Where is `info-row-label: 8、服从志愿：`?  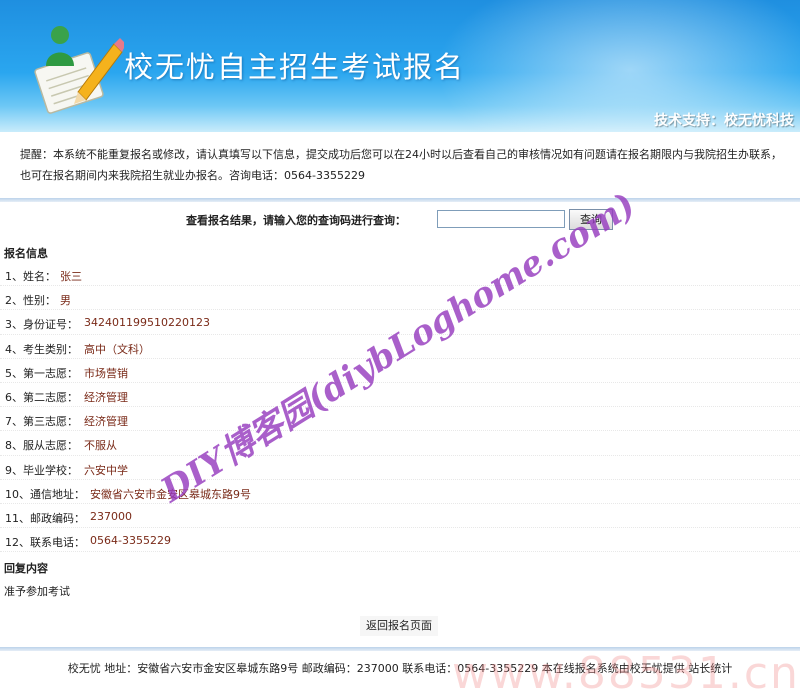
info-row-label: 8、服从志愿： is located at coordinates (41, 446).